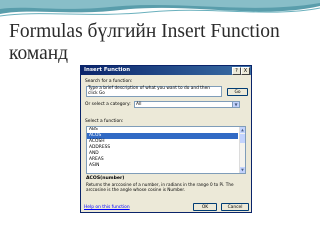 The width and height of the screenshot is (320, 240). Describe the element at coordinates (107, 70) in the screenshot. I see `dialog-title: Insert Function` at that location.